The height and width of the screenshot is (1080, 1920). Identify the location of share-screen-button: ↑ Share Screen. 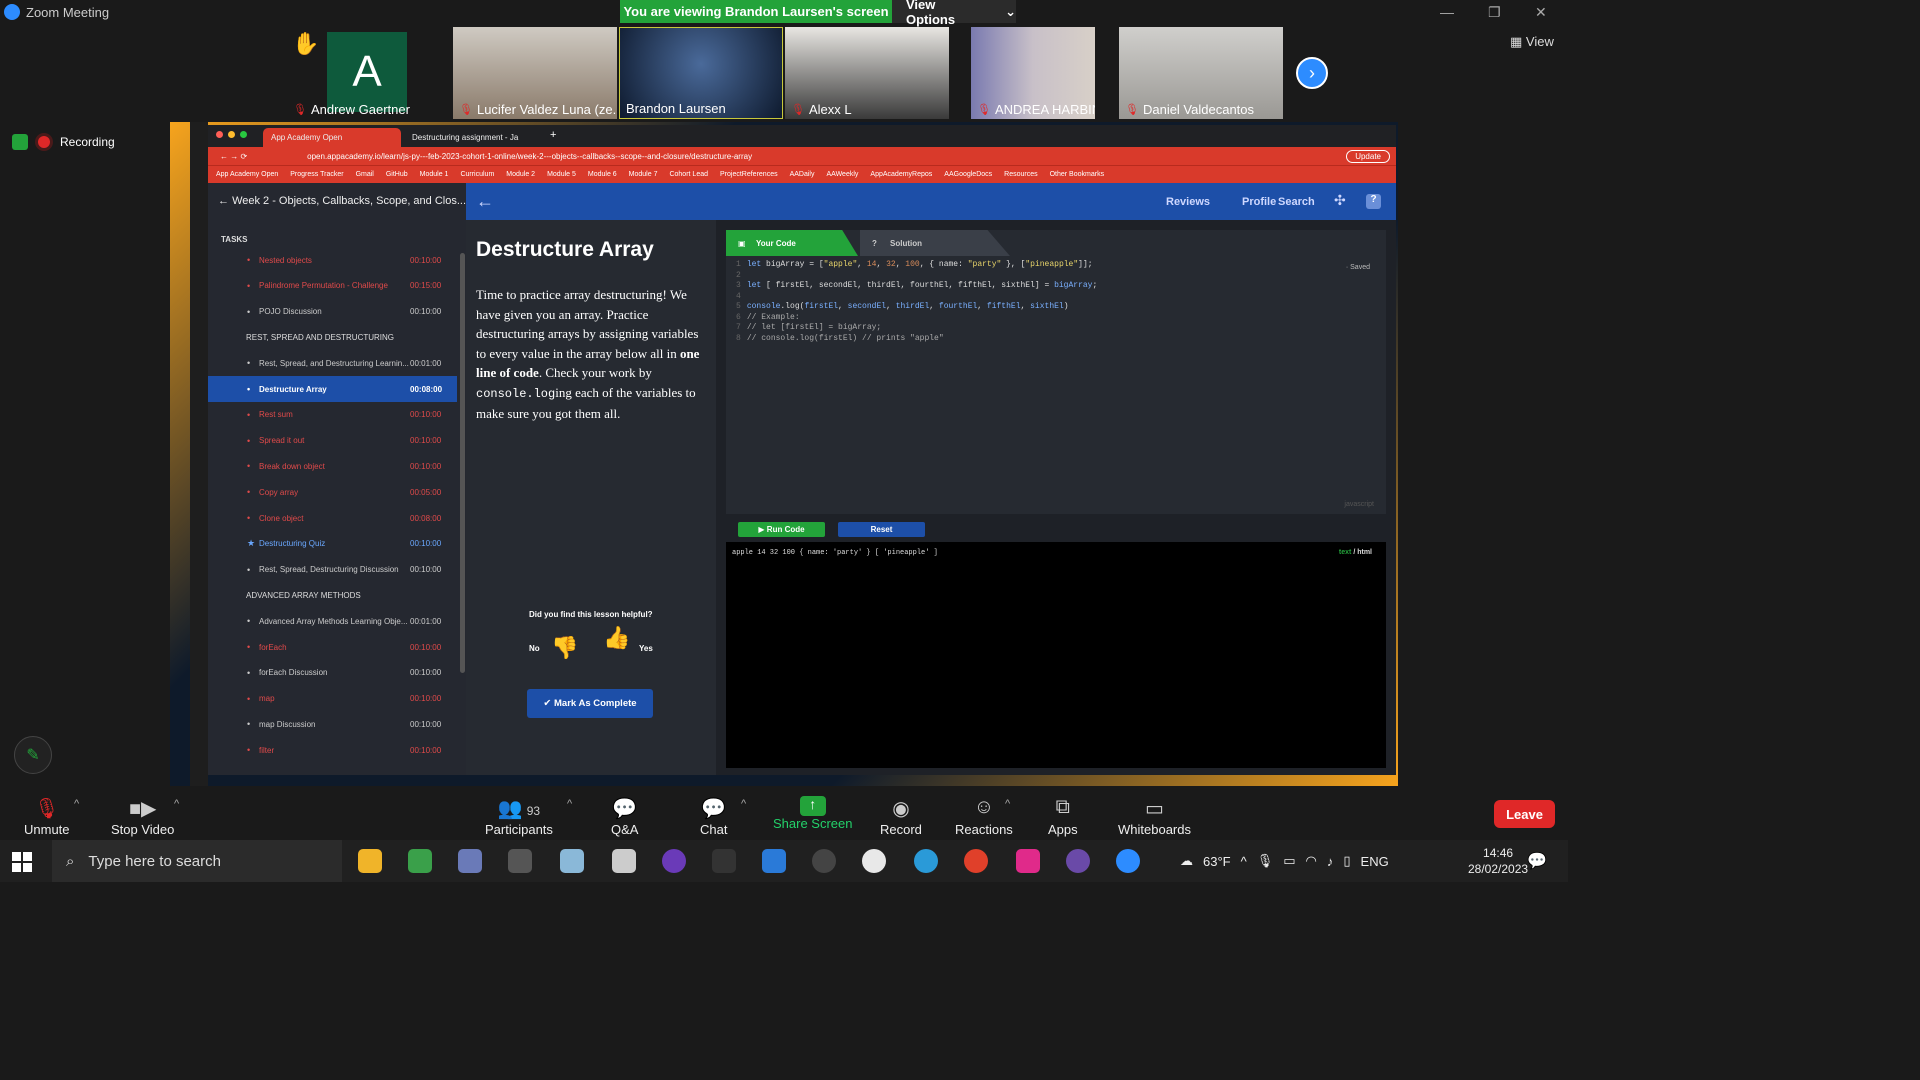
(813, 813).